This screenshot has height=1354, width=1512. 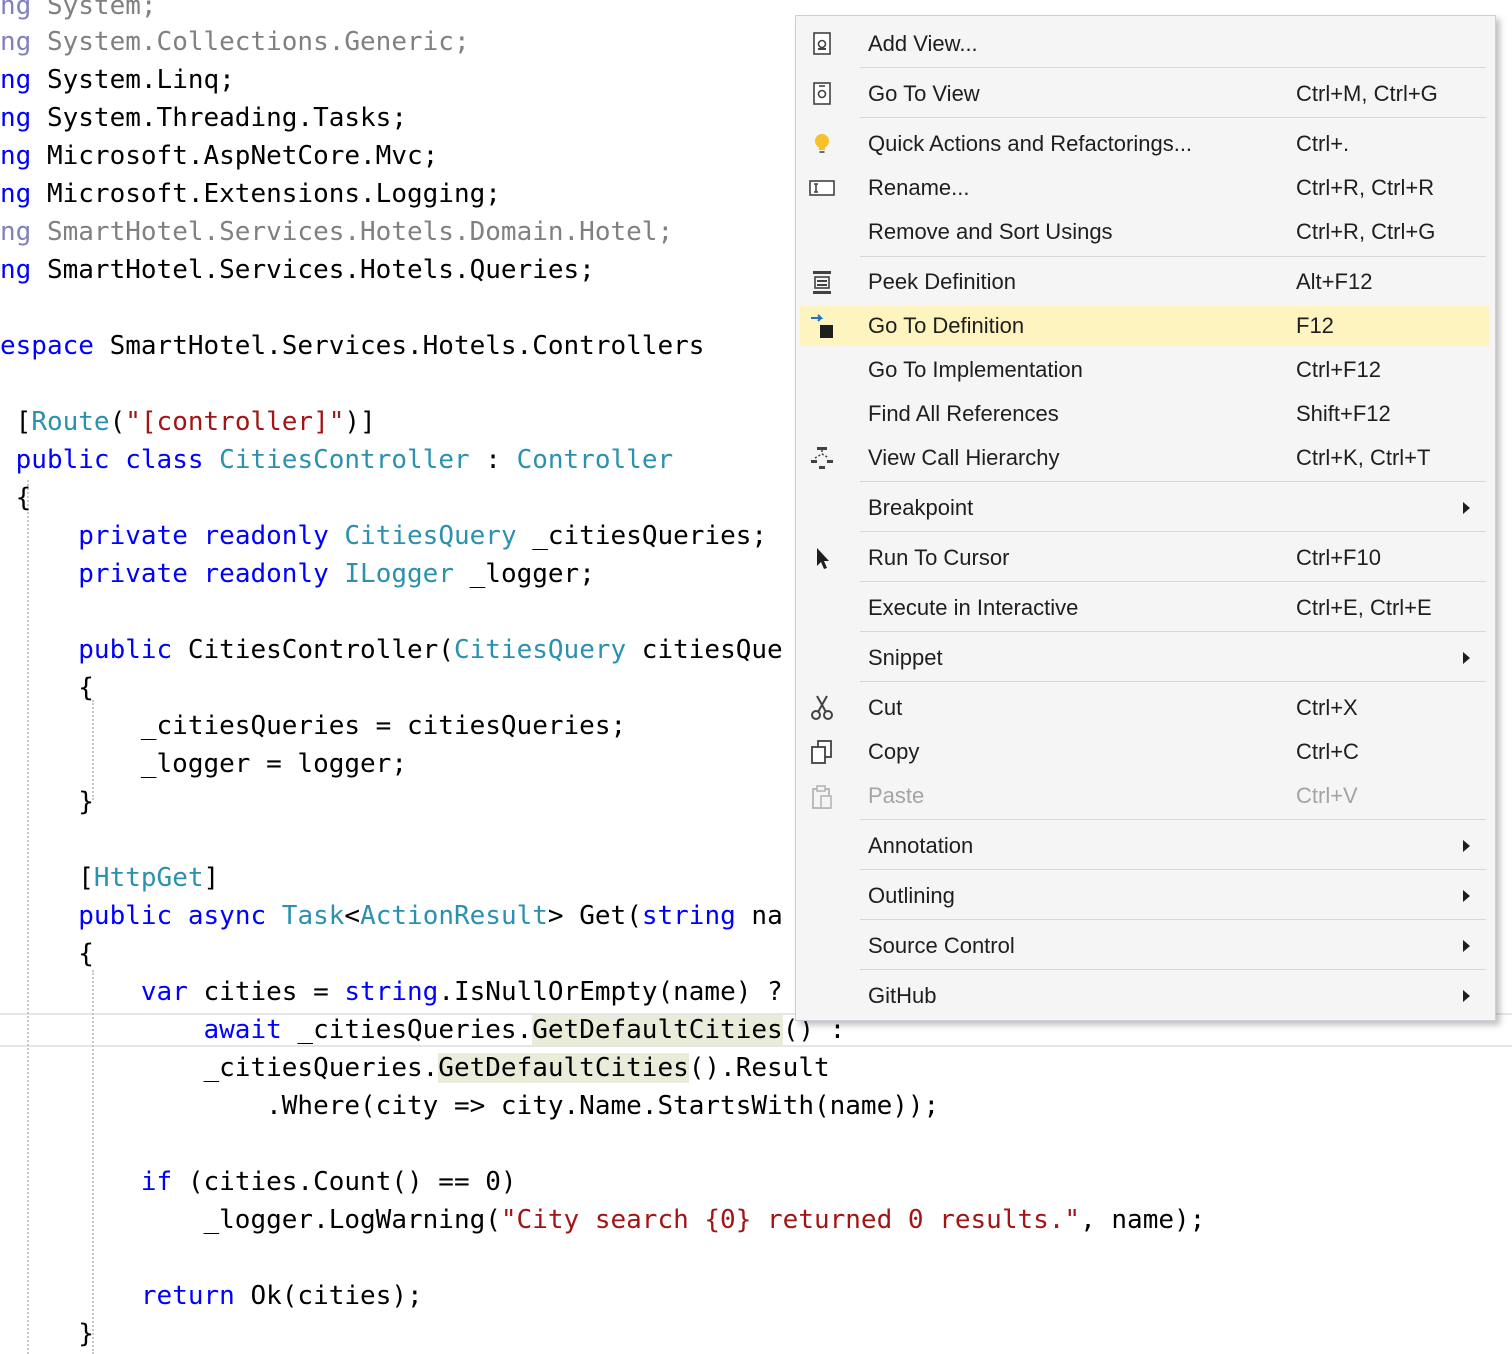 I want to click on menu-item-find-all-references: Find All References Shift+F12, so click(x=1145, y=414).